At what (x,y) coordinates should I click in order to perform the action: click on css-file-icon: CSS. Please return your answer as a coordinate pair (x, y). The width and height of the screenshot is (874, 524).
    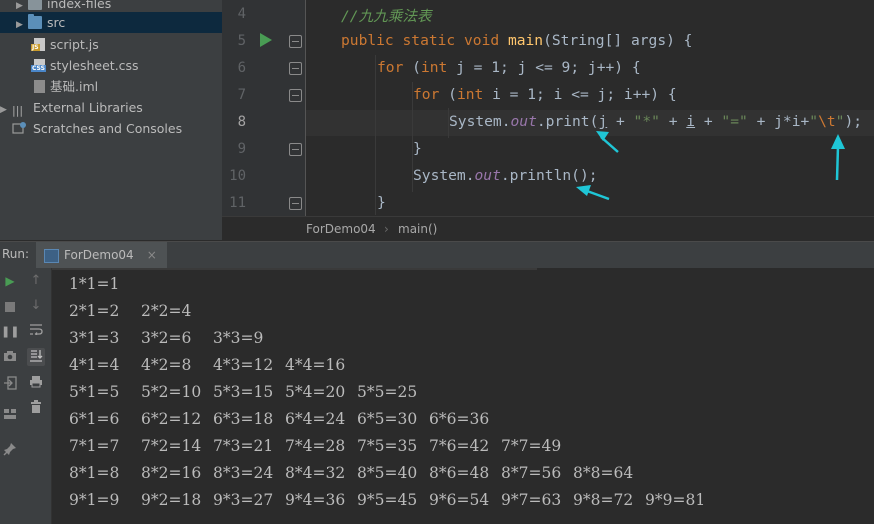
    Looking at the image, I should click on (38, 65).